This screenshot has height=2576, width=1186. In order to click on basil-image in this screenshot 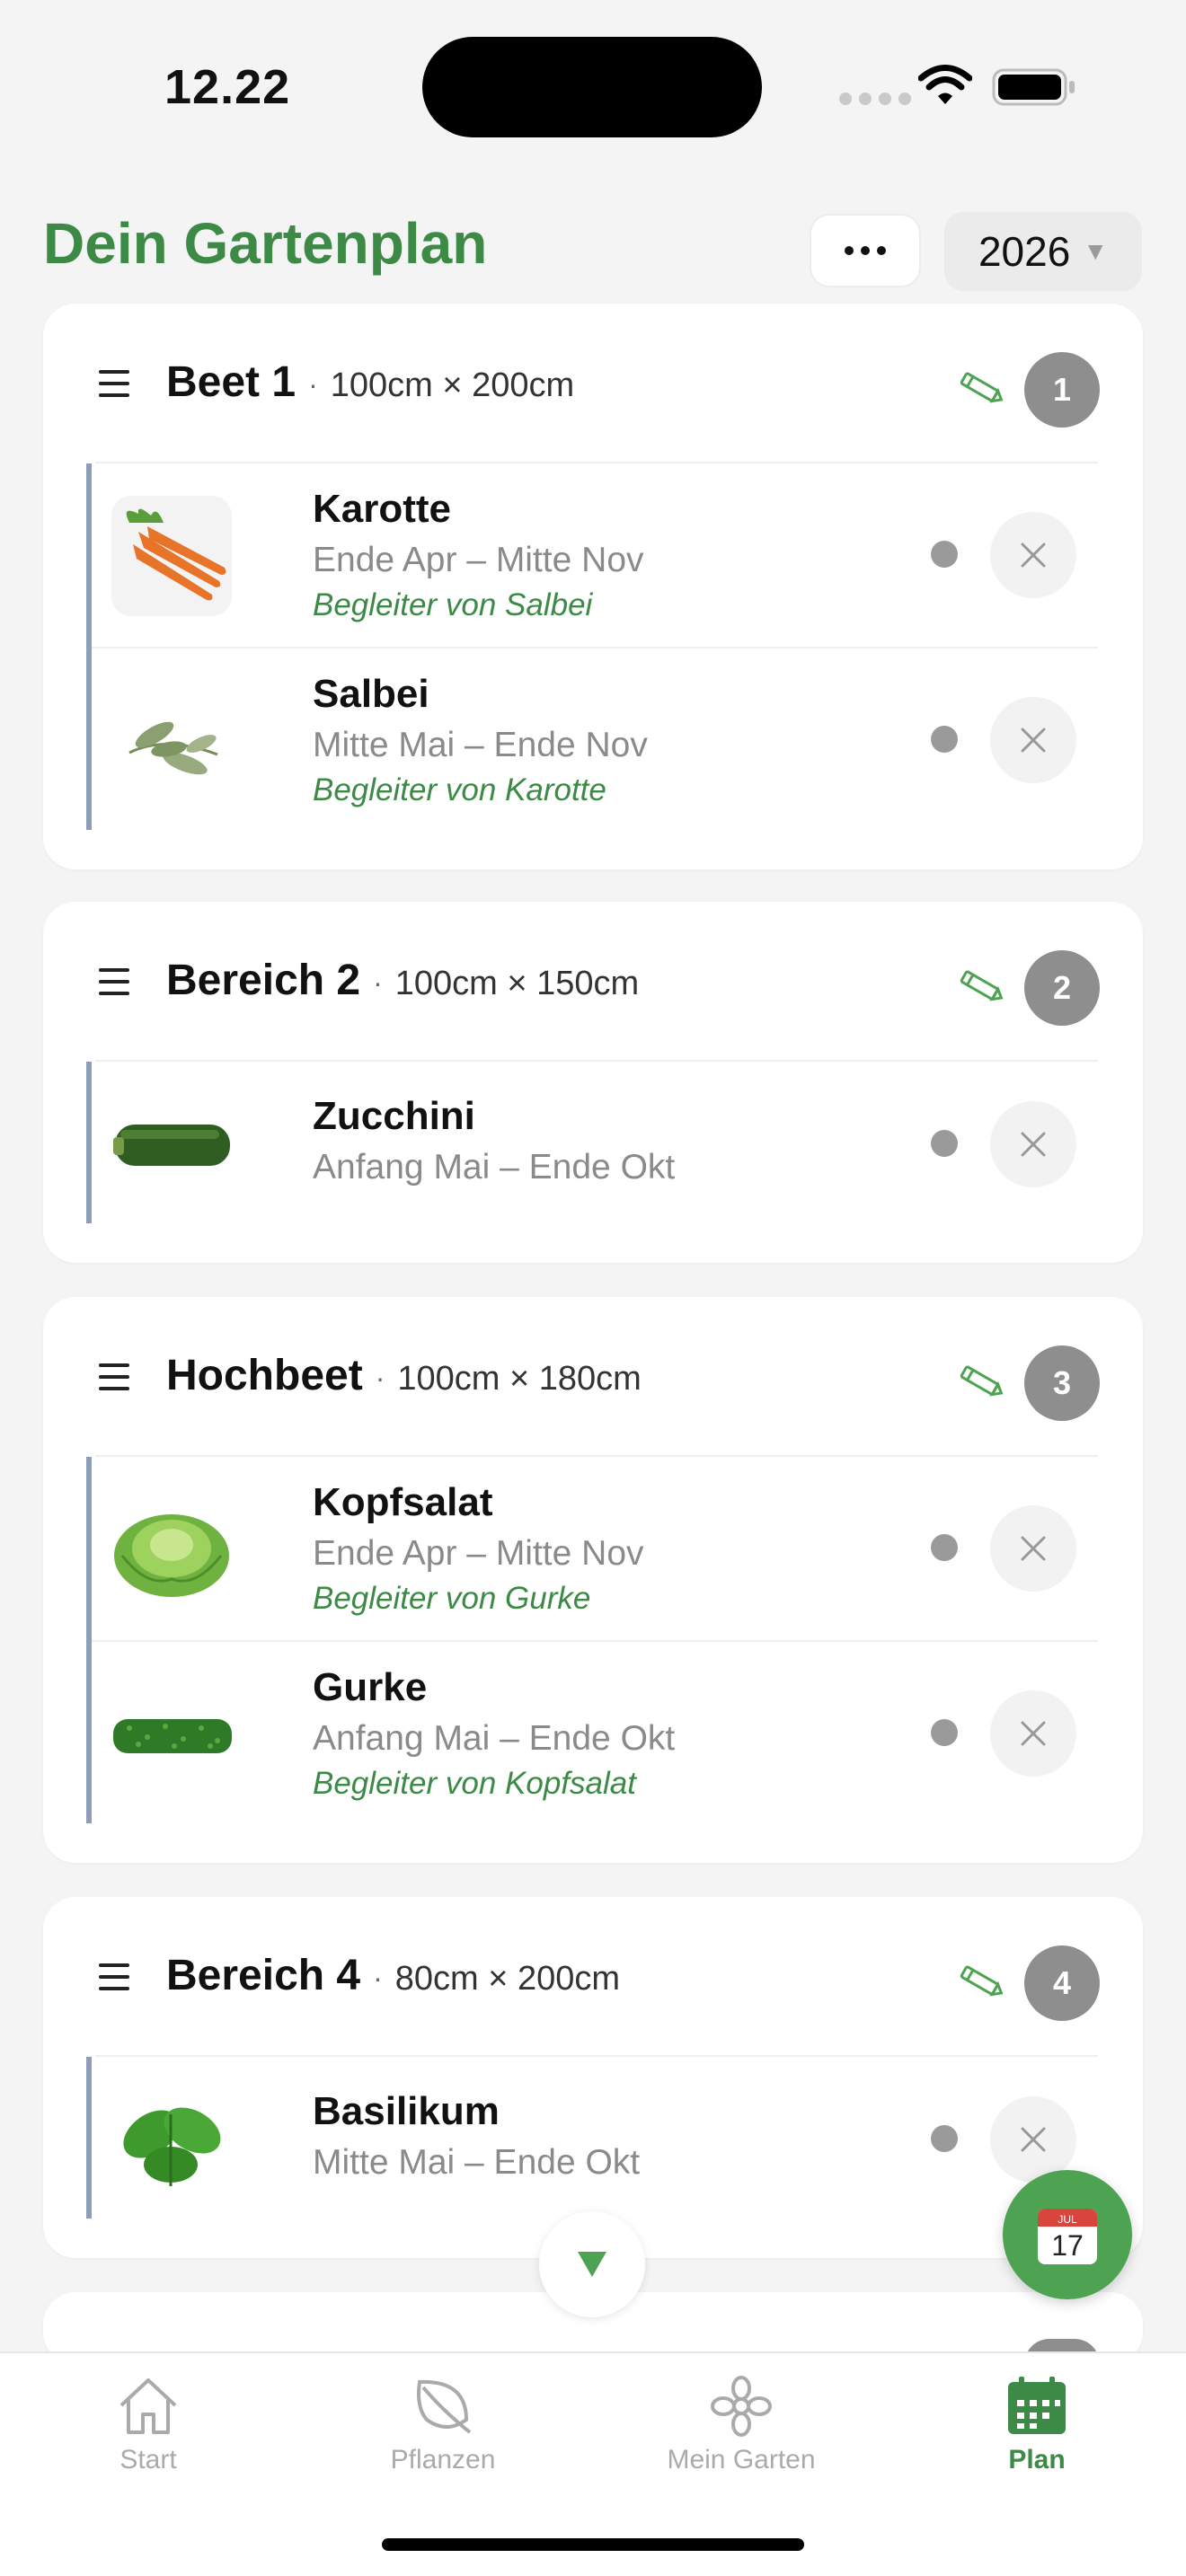, I will do `click(171, 2138)`.